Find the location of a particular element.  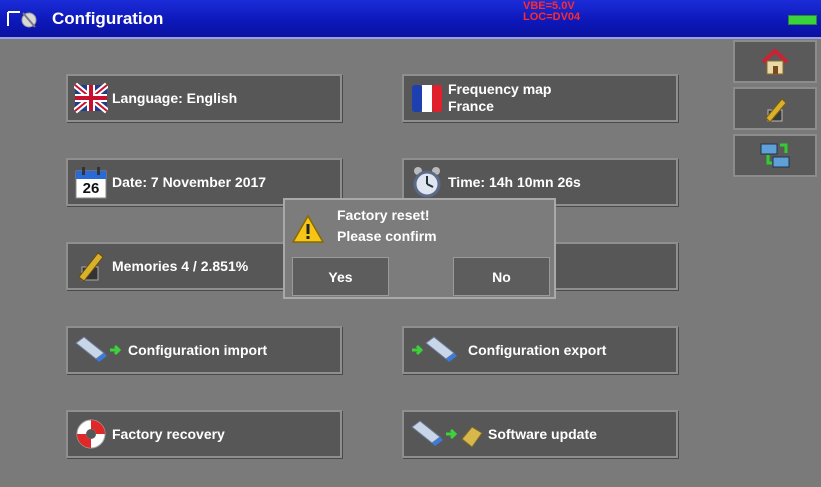

network-button is located at coordinates (775, 155).